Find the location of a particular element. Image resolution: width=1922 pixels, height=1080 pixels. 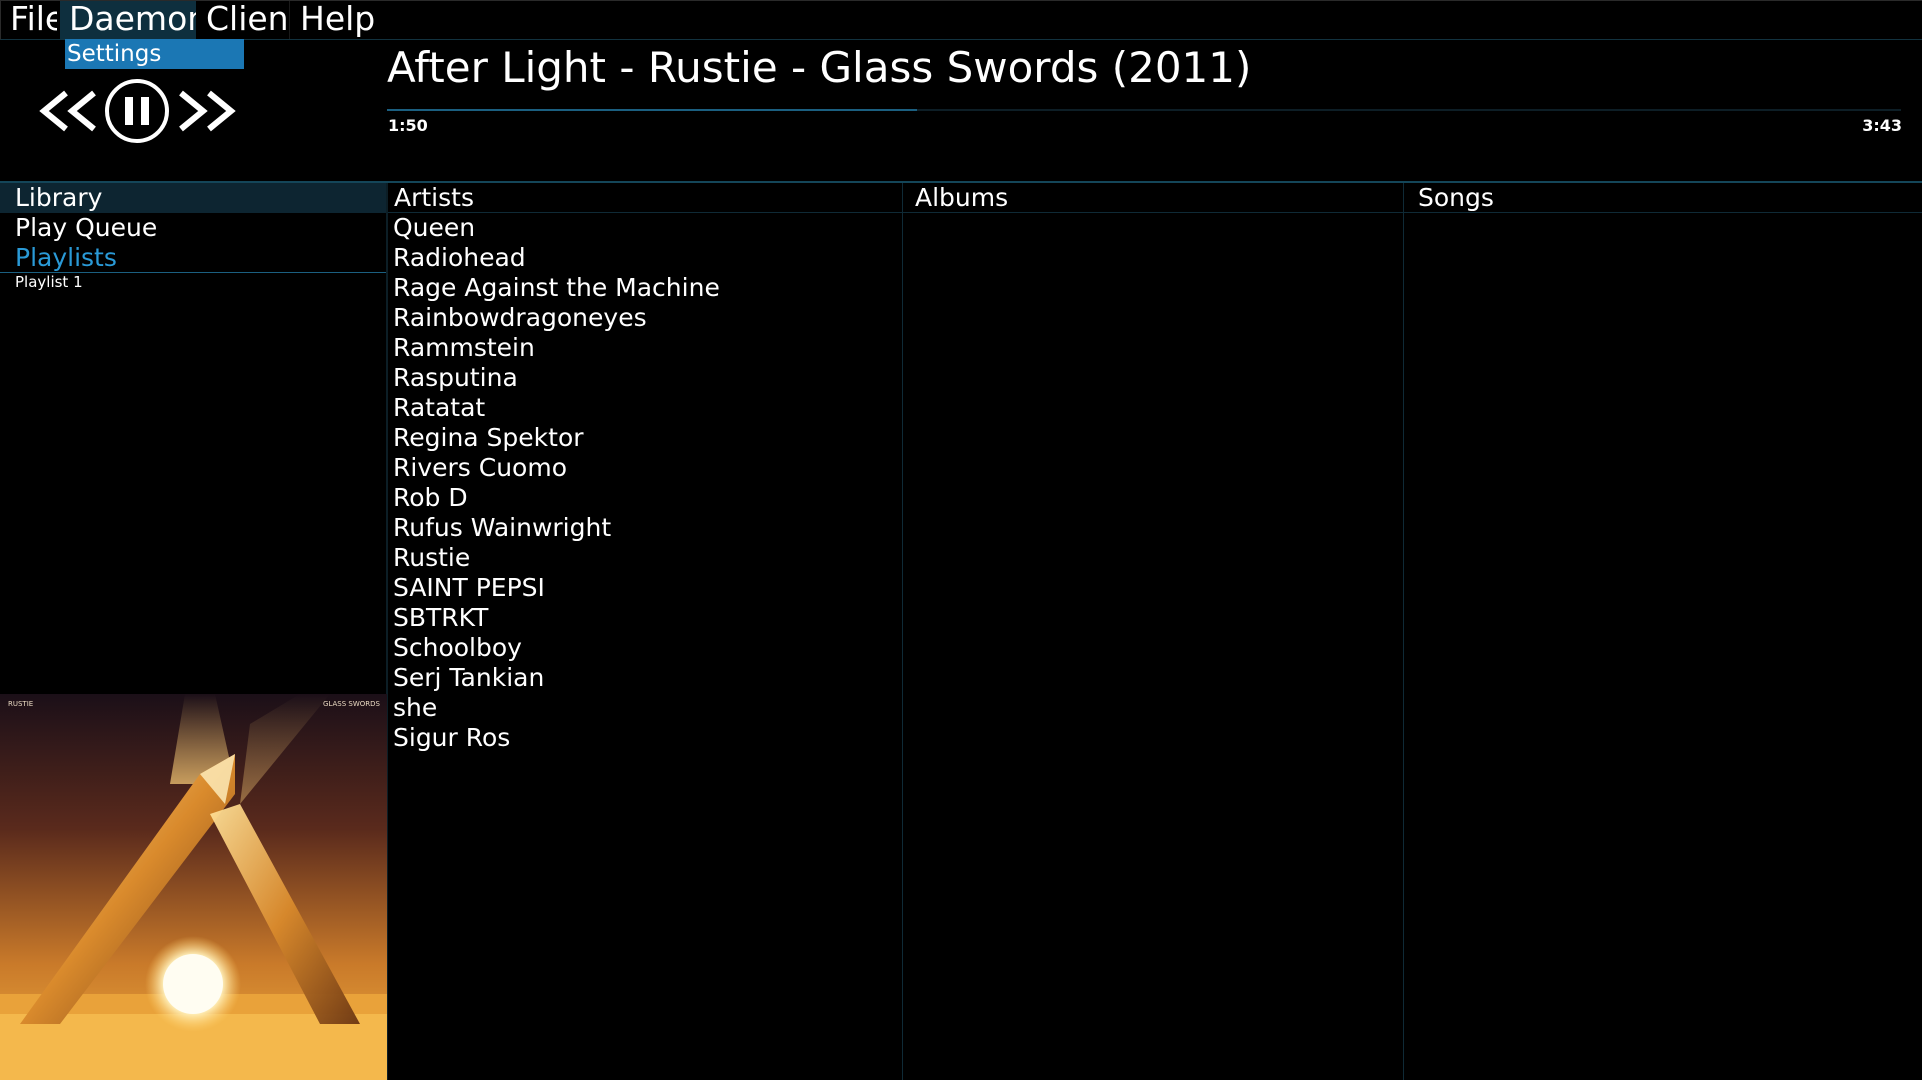

artist-list-item: Rainbowdragoneyes is located at coordinates (644, 318).